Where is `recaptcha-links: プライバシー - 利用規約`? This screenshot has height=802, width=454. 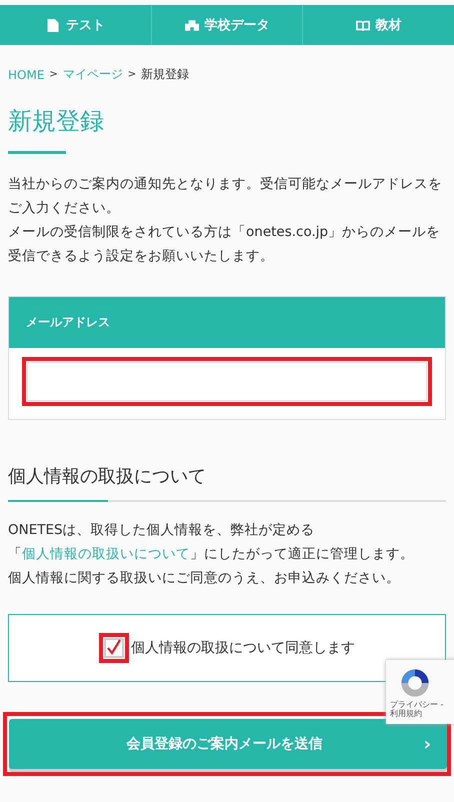 recaptcha-links: プライバシー - 利用規約 is located at coordinates (420, 709).